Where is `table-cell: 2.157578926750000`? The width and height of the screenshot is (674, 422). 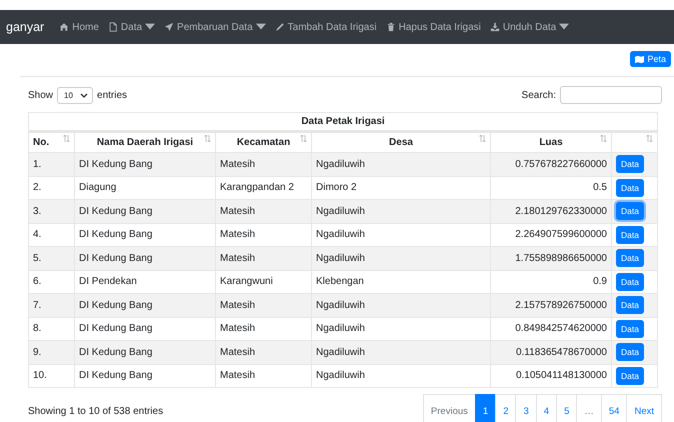
table-cell: 2.157578926750000 is located at coordinates (551, 305).